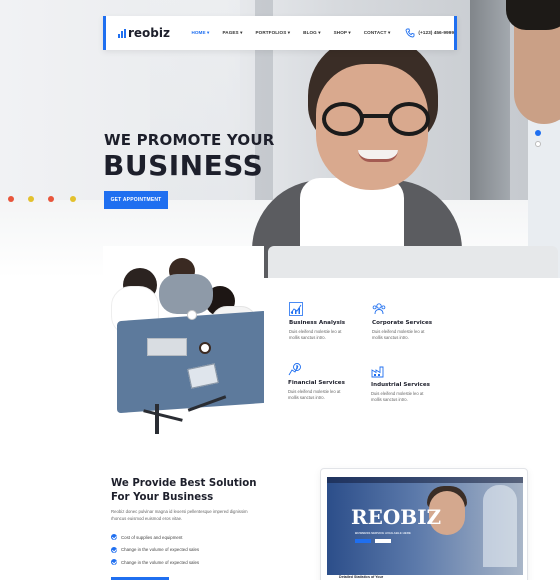 The width and height of the screenshot is (560, 580). What do you see at coordinates (376, 116) in the screenshot?
I see `glasses-bridge` at bounding box center [376, 116].